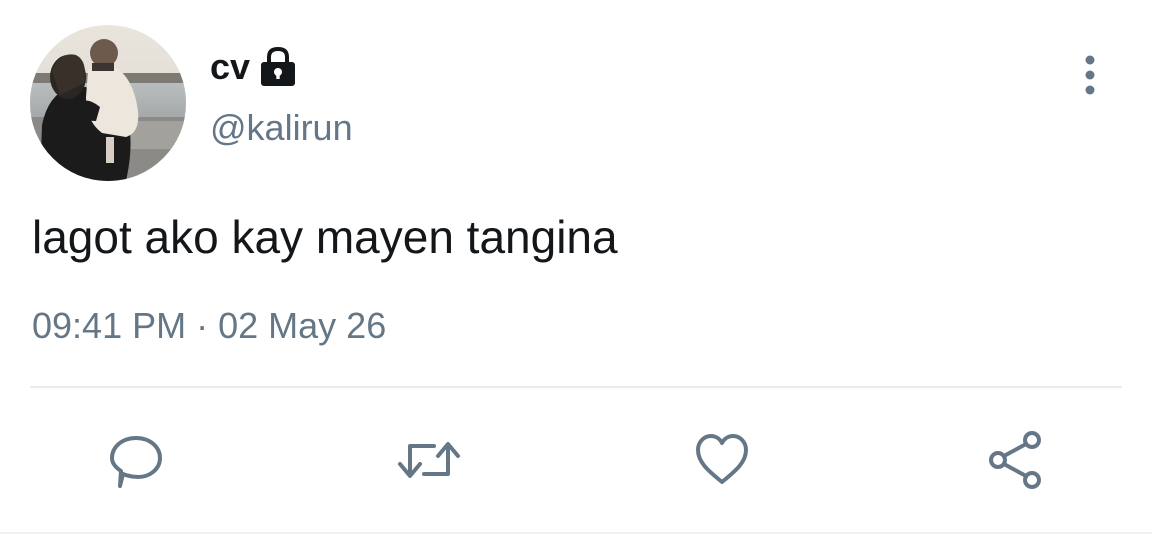 This screenshot has height=552, width=1152. I want to click on share-button, so click(1016, 460).